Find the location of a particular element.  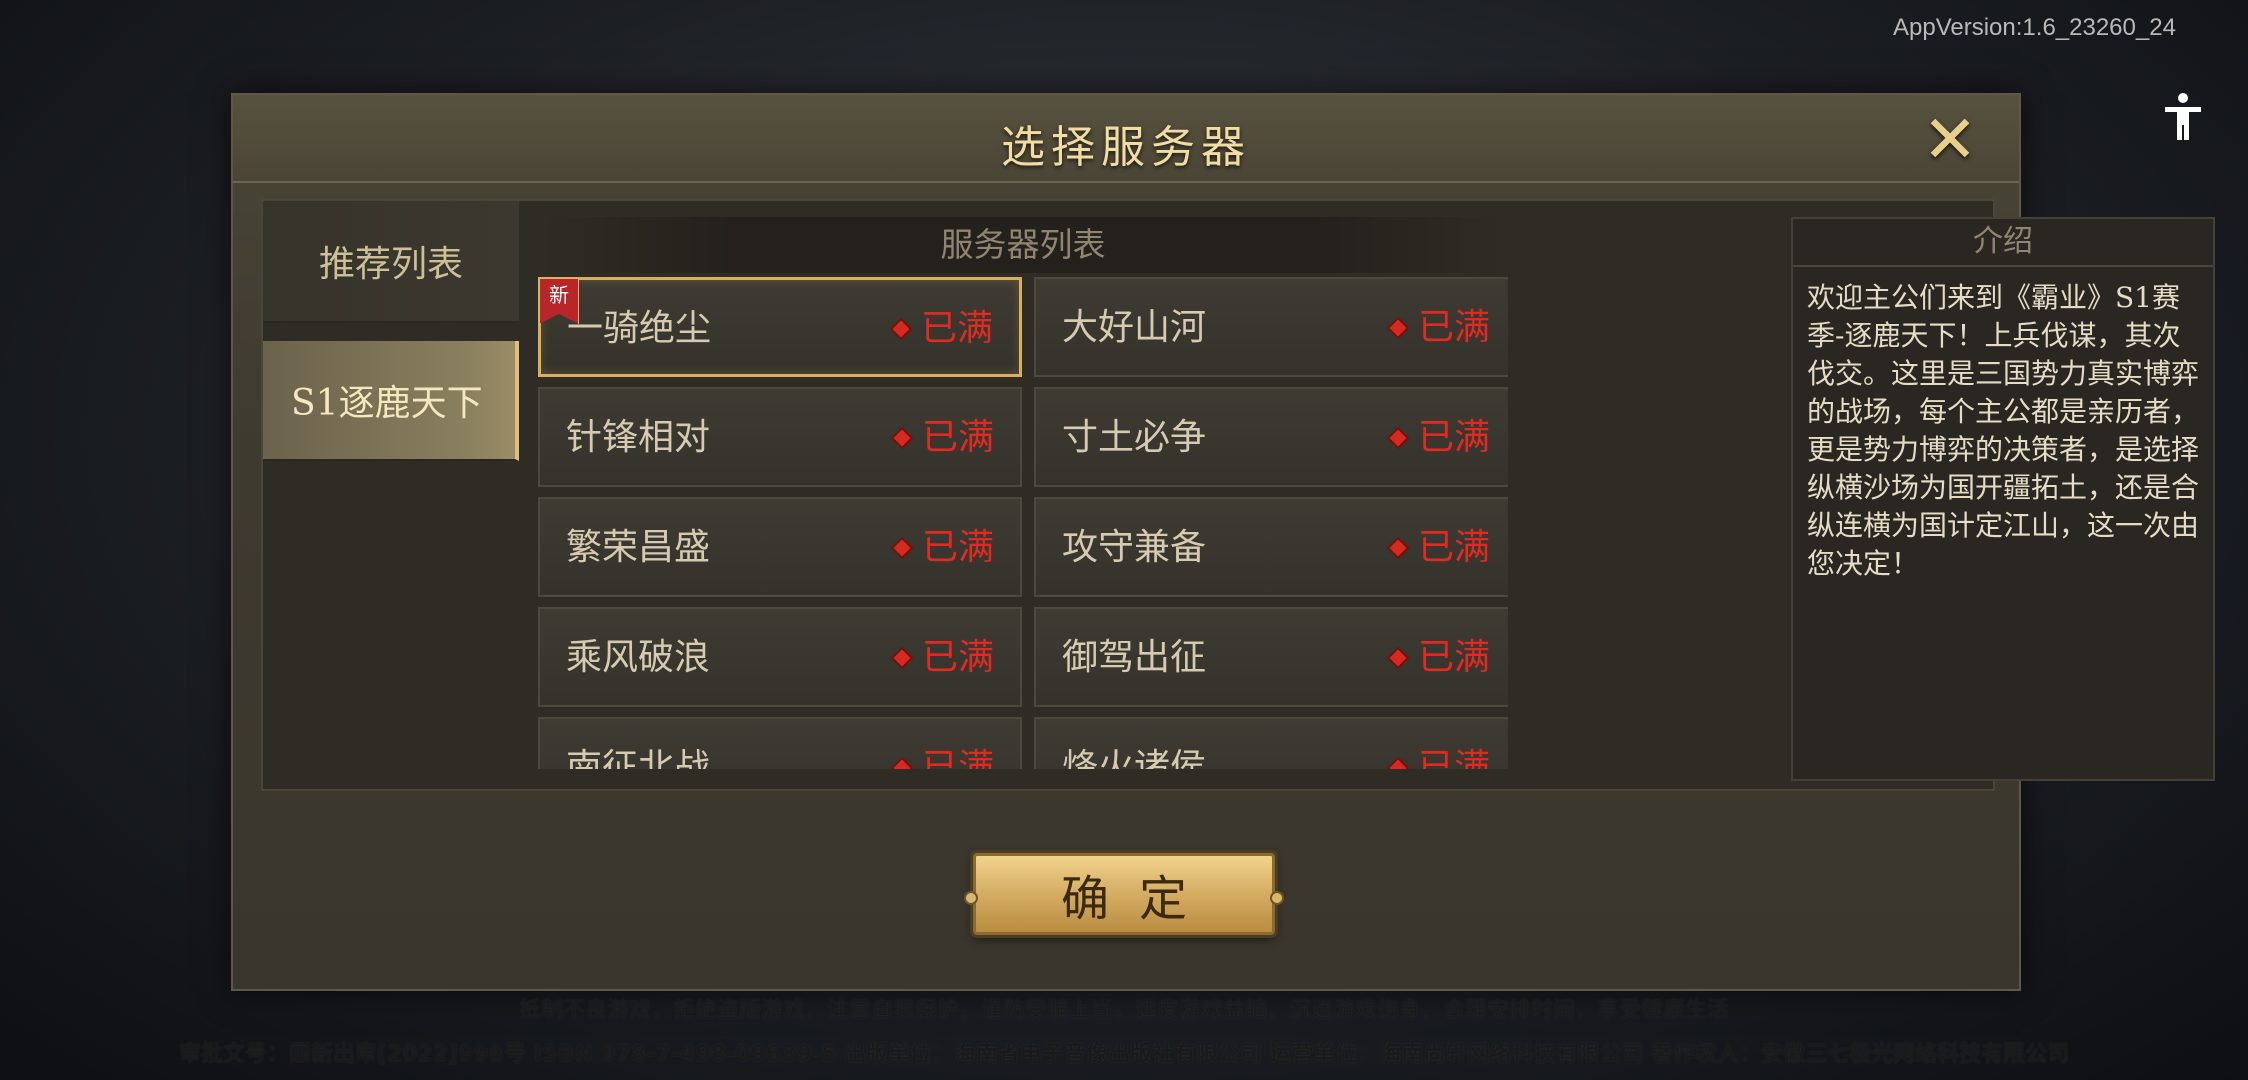

category-label: S1逐鹿天下 is located at coordinates (387, 403).